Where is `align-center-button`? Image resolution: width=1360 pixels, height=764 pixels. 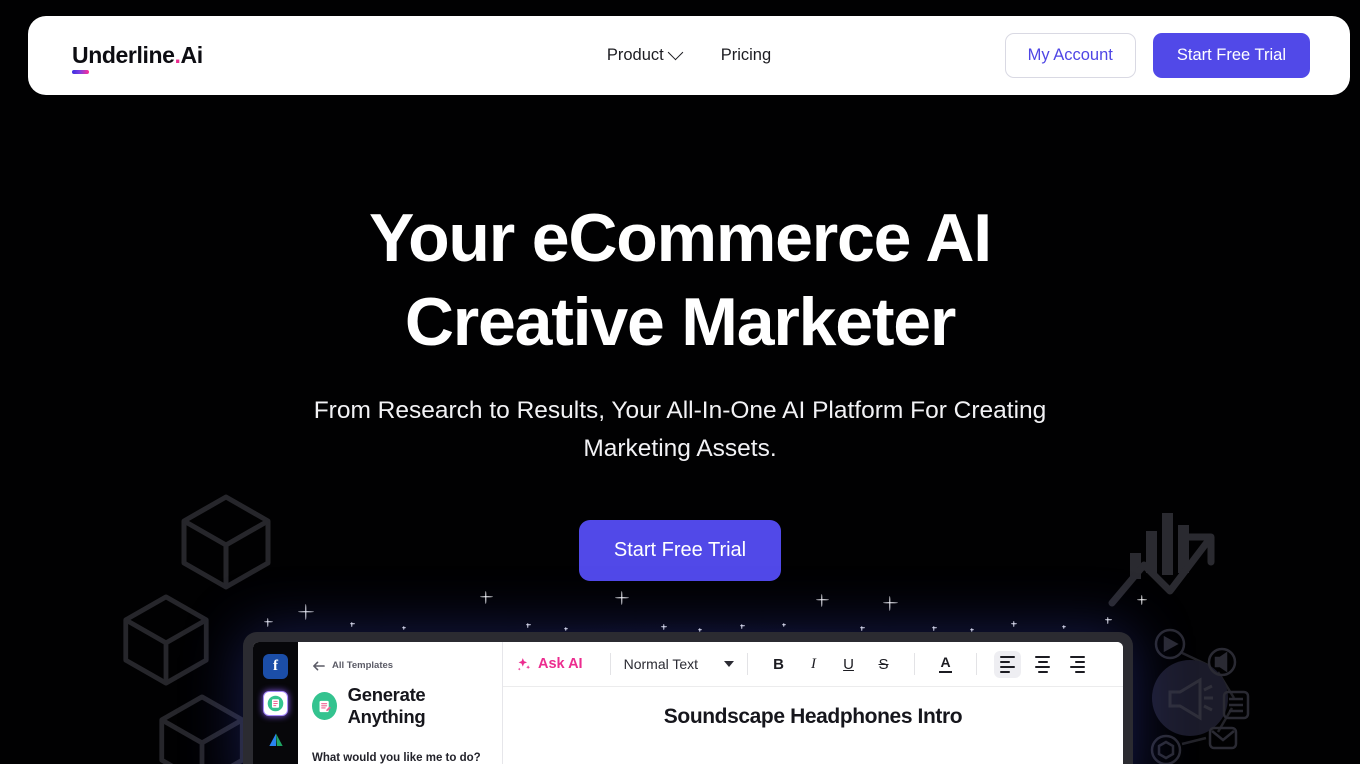
align-center-button is located at coordinates (1042, 664).